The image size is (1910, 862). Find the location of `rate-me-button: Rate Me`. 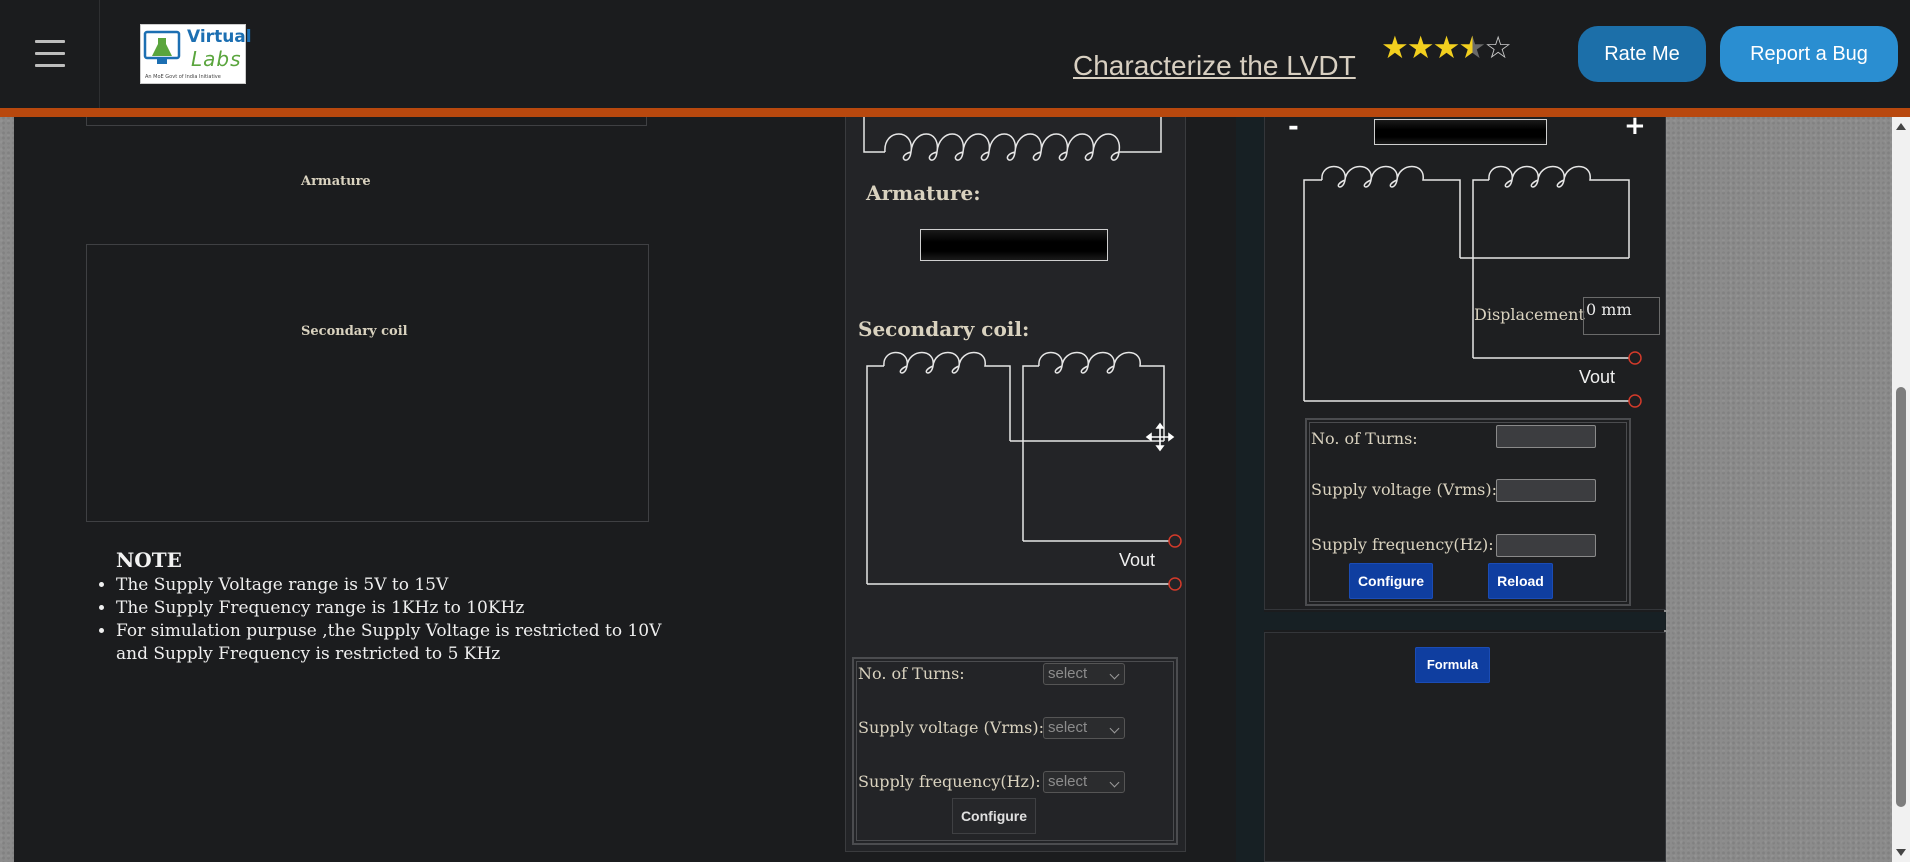

rate-me-button: Rate Me is located at coordinates (1642, 54).